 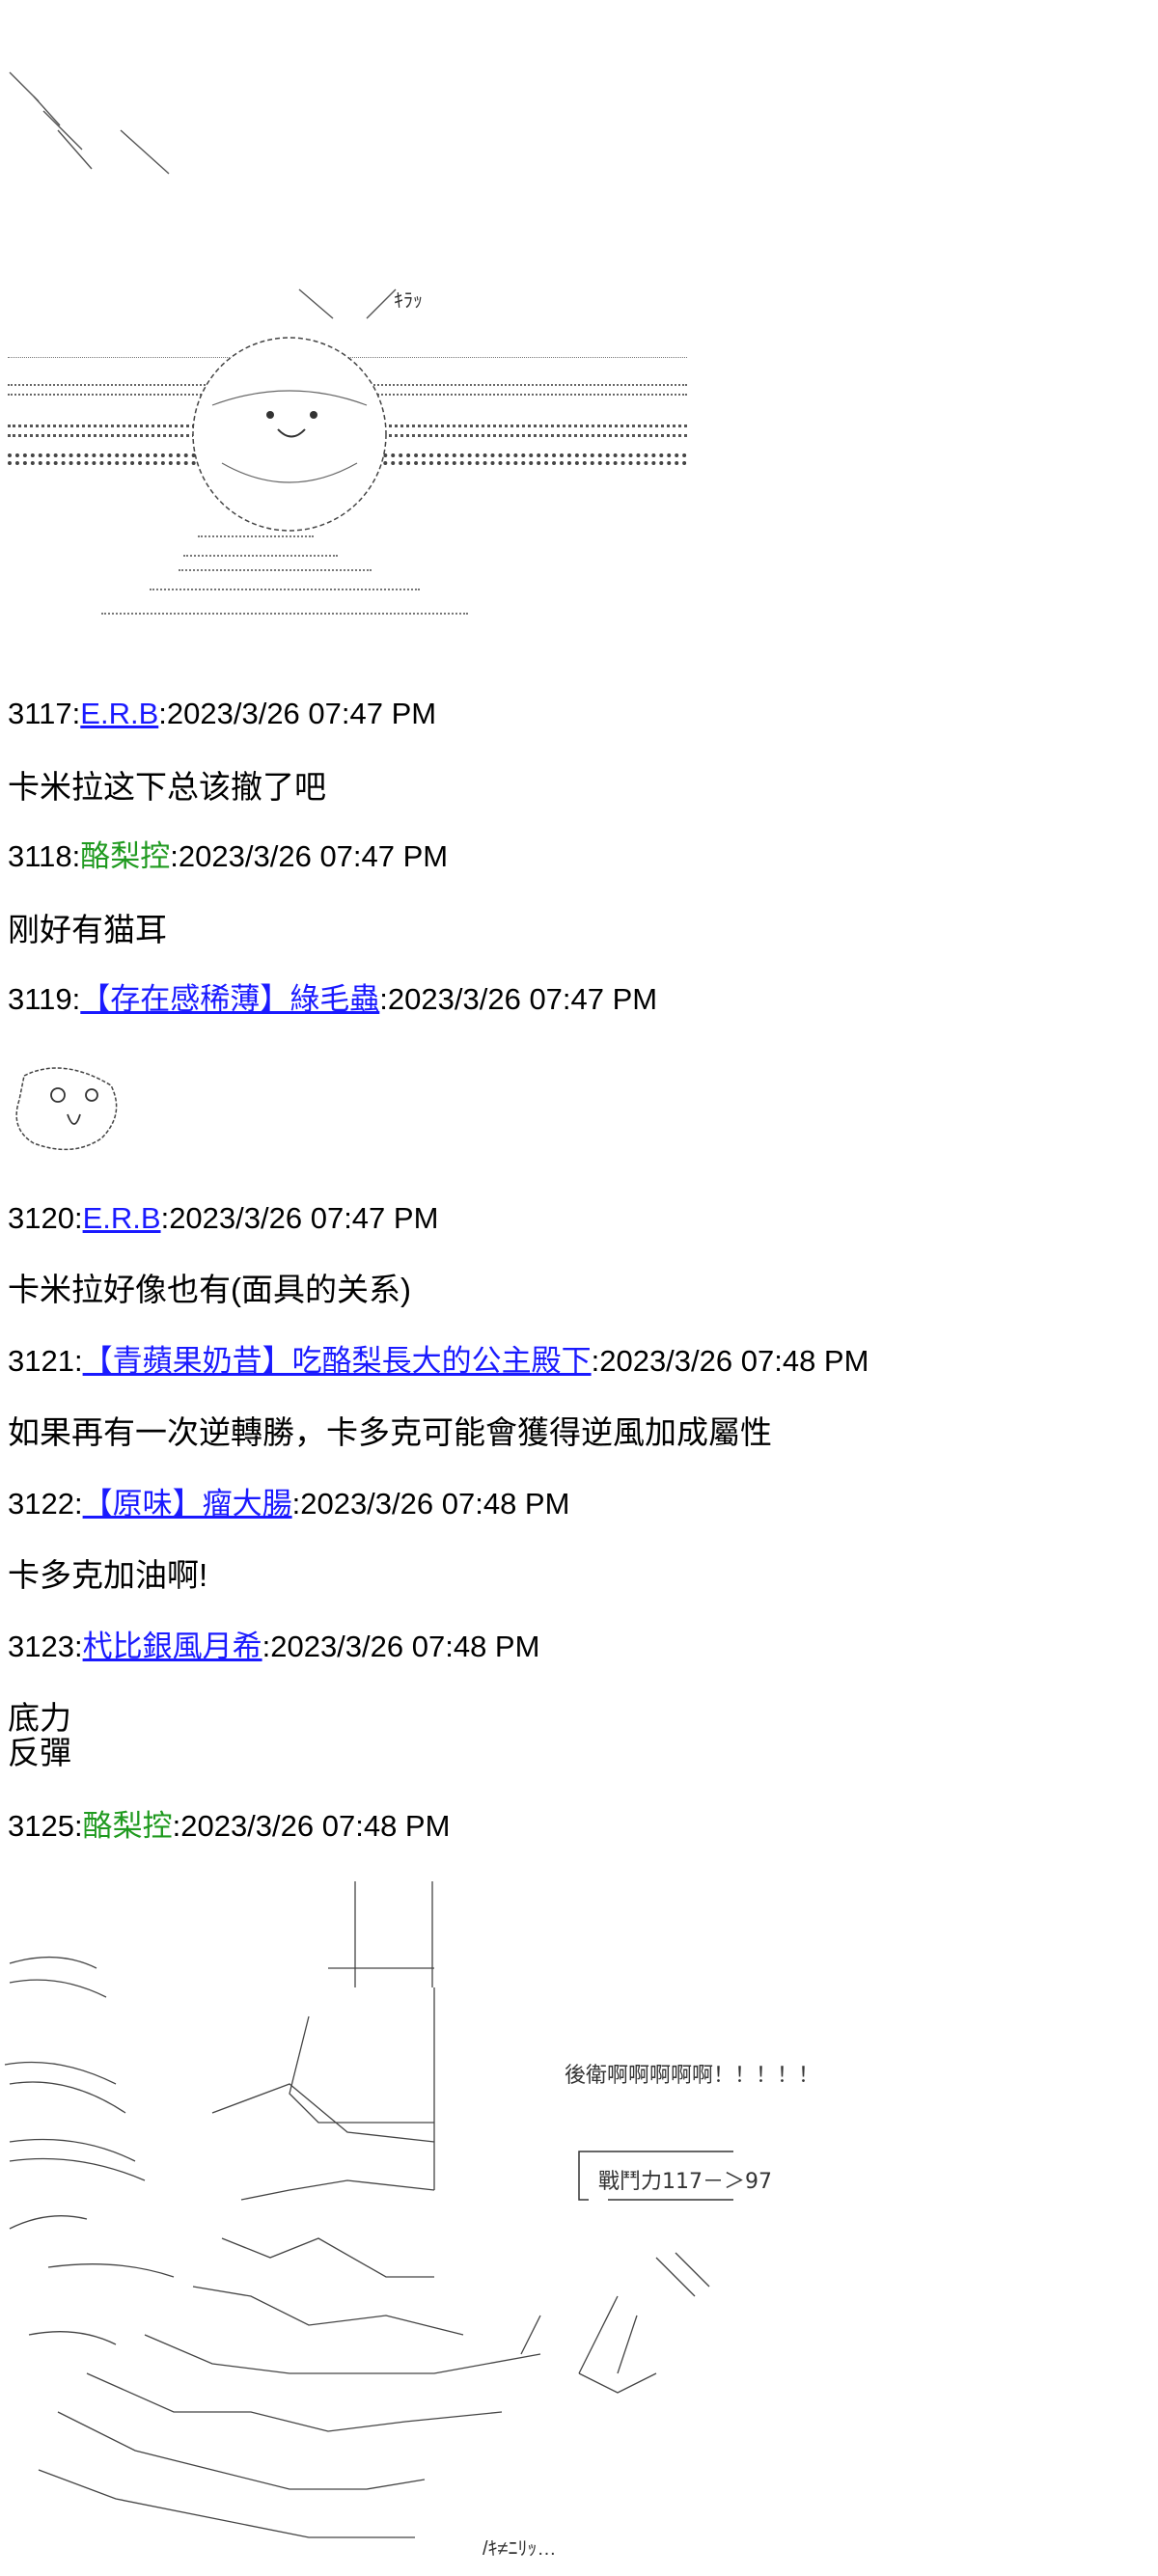 I want to click on post-body: 卡多克加油啊!, so click(x=108, y=1575).